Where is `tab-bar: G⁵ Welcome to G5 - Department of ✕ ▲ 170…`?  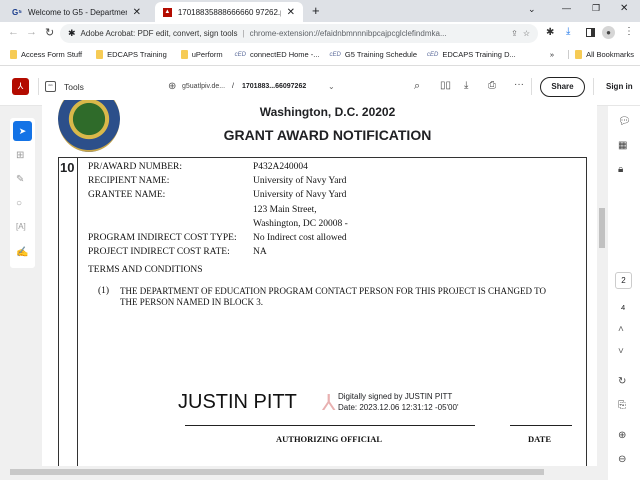 tab-bar: G⁵ Welcome to G5 - Department of ✕ ▲ 170… is located at coordinates (320, 11).